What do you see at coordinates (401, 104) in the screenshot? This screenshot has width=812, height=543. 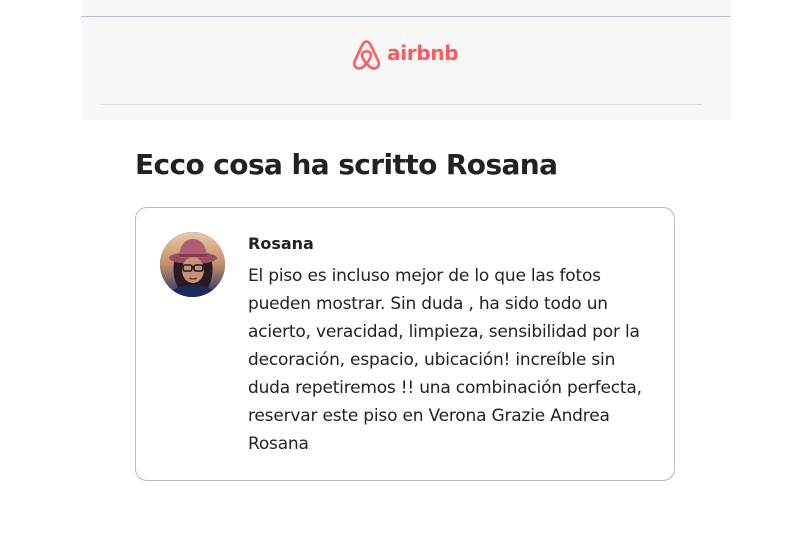 I see `header-divider` at bounding box center [401, 104].